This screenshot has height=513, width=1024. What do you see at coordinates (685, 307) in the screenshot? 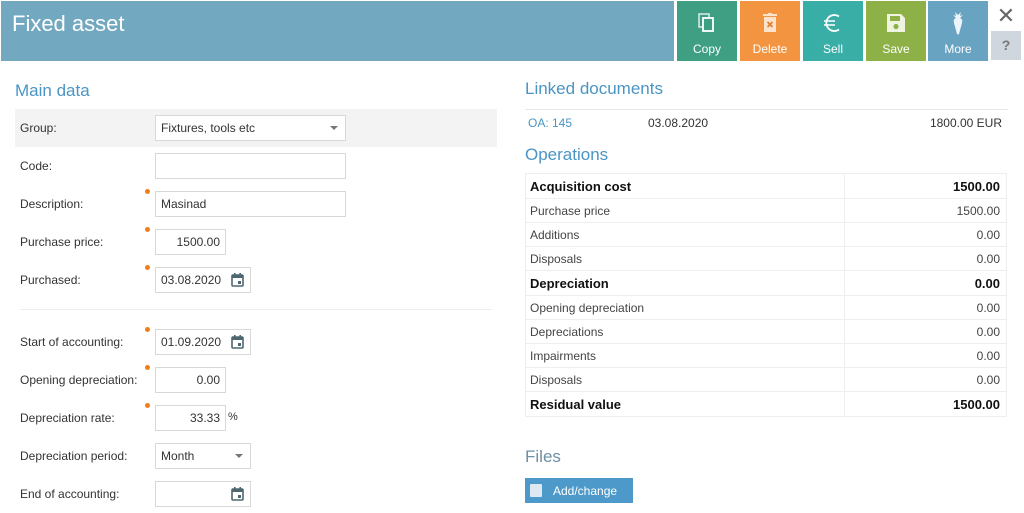
I see `operation-label: Opening depreciation` at bounding box center [685, 307].